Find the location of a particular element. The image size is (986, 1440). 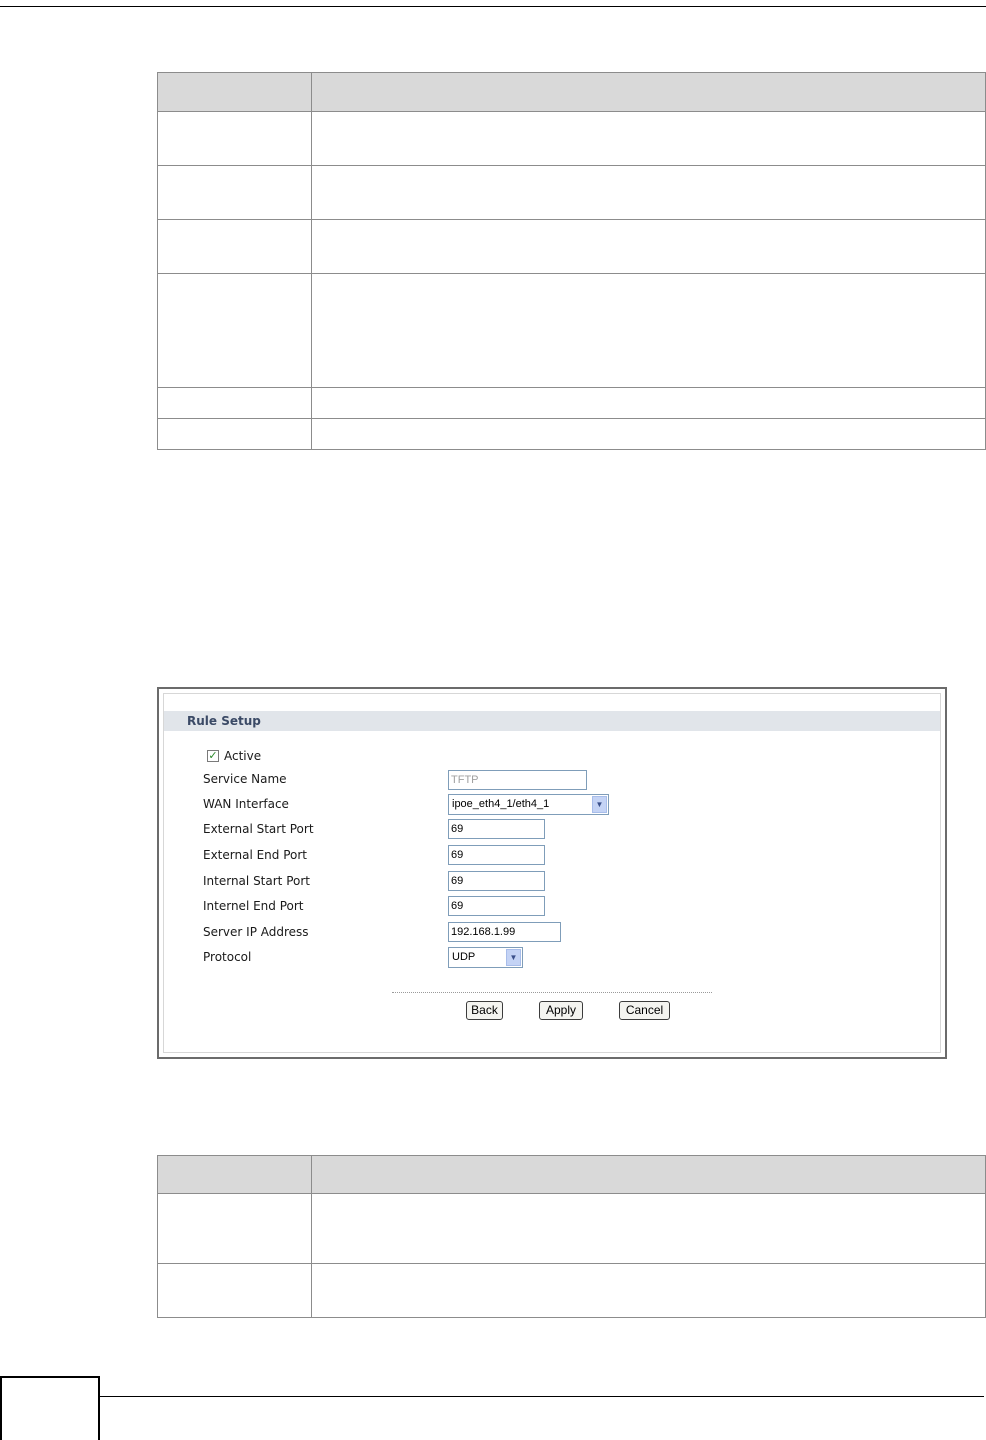

internel-end-port-label: Internel End Port is located at coordinates (253, 906).